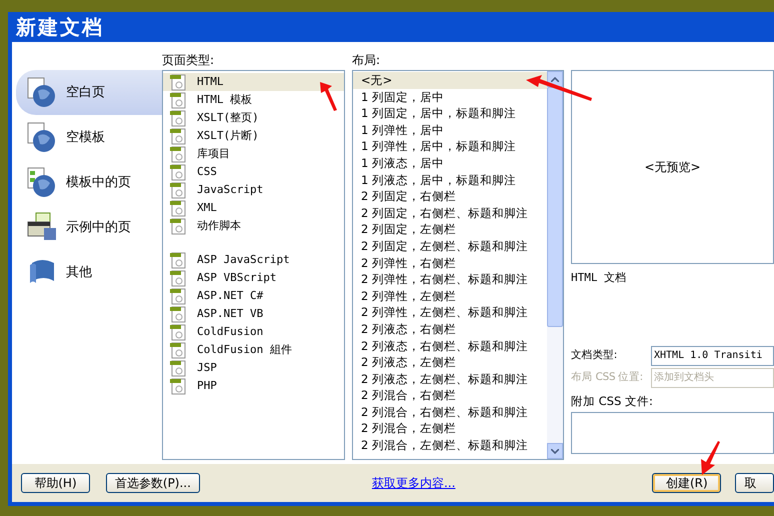  What do you see at coordinates (89, 272) in the screenshot?
I see `category-item: 其他` at bounding box center [89, 272].